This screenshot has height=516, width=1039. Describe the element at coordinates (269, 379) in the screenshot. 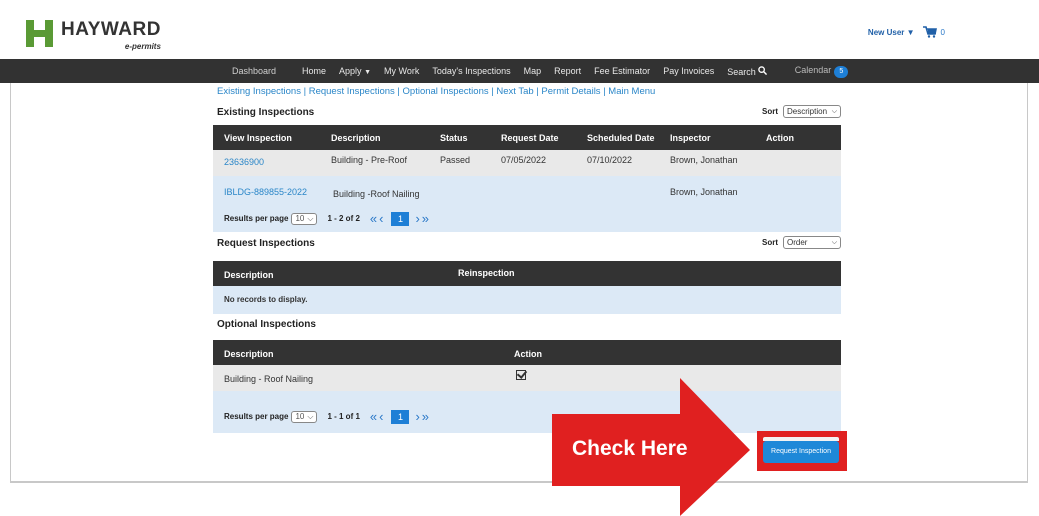

I see `row-description: Building - Roof Nailing` at that location.